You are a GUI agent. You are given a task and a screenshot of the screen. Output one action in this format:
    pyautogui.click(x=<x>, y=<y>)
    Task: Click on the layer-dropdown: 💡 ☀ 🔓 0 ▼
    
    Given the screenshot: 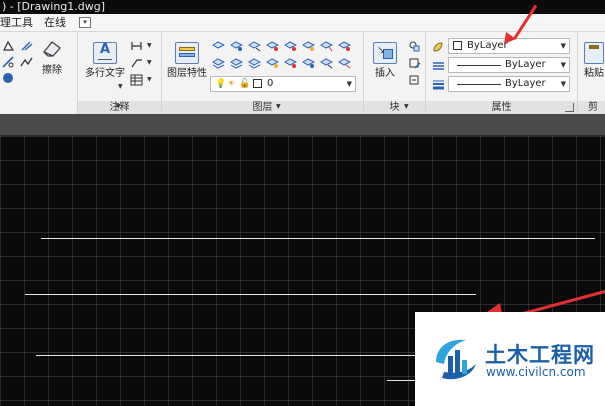 What is the action you would take?
    pyautogui.click(x=283, y=84)
    